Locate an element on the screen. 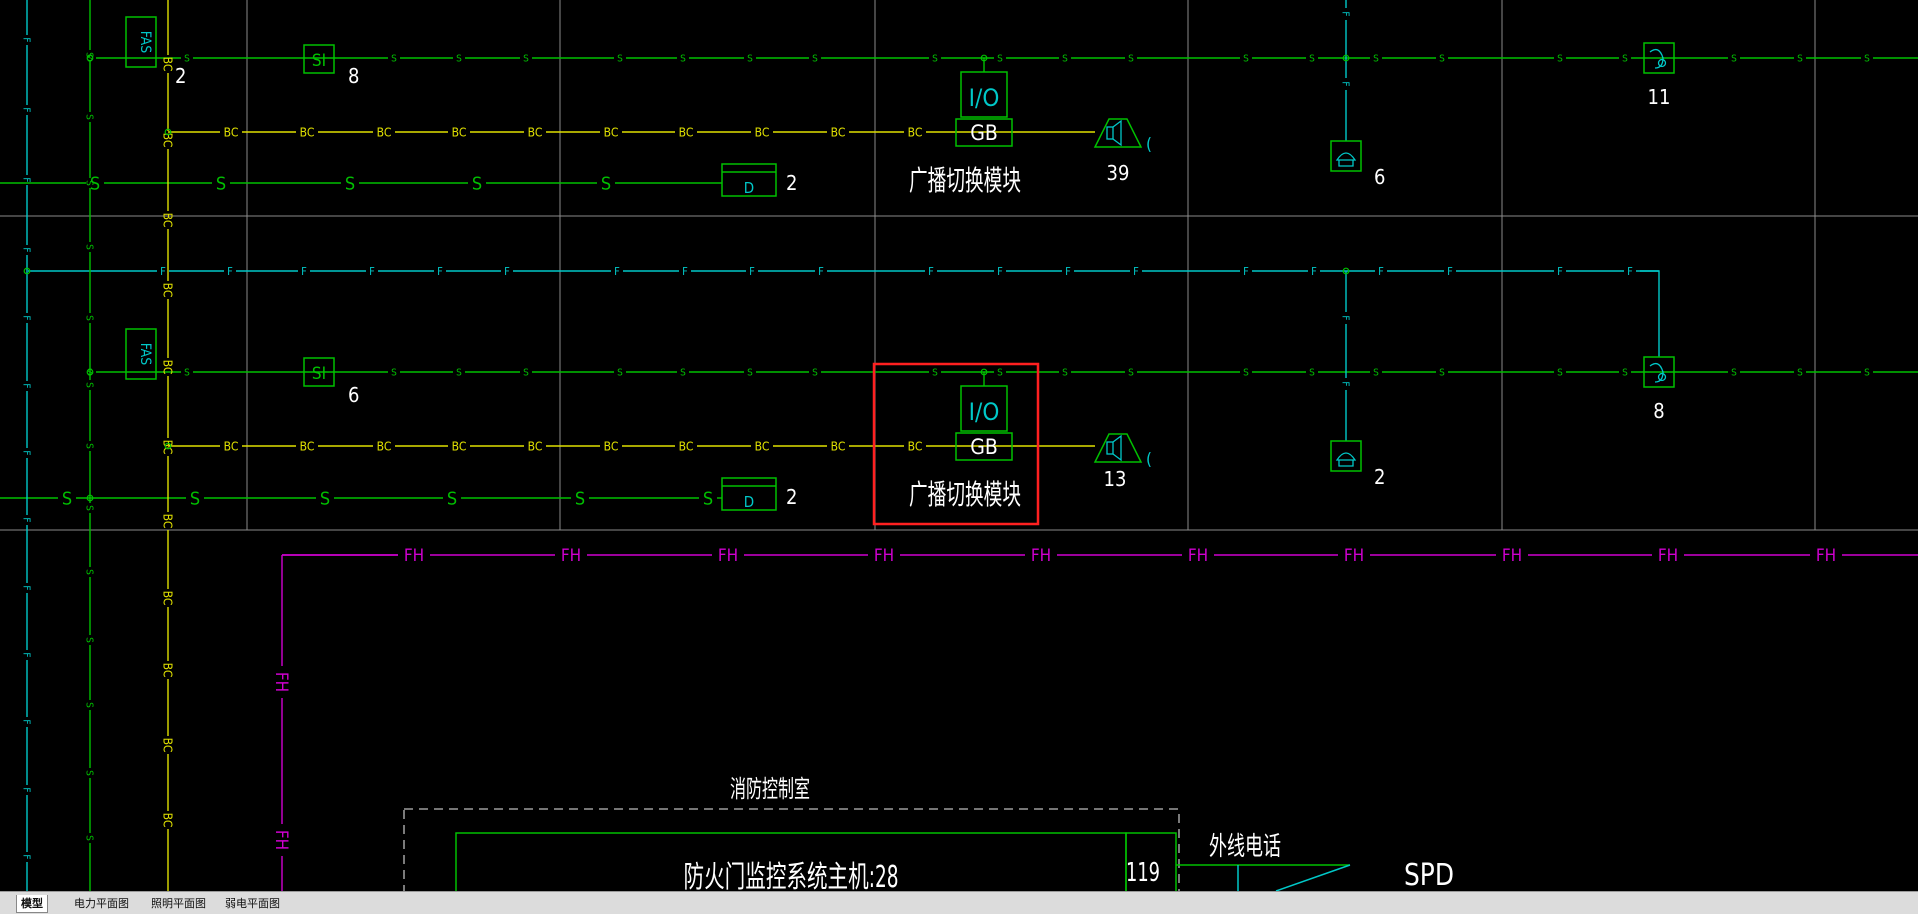 The width and height of the screenshot is (1918, 914). fas-panel-1: FAS is located at coordinates (141, 42).